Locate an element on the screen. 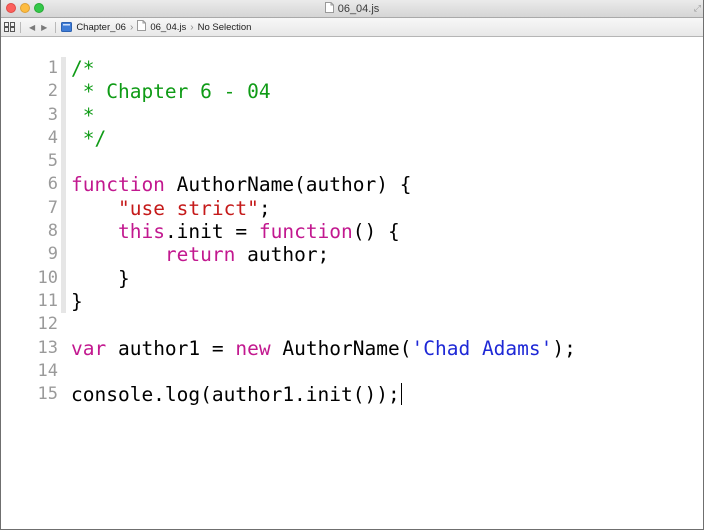 This screenshot has width=704, height=531. window-title: 06_04.js is located at coordinates (352, 9).